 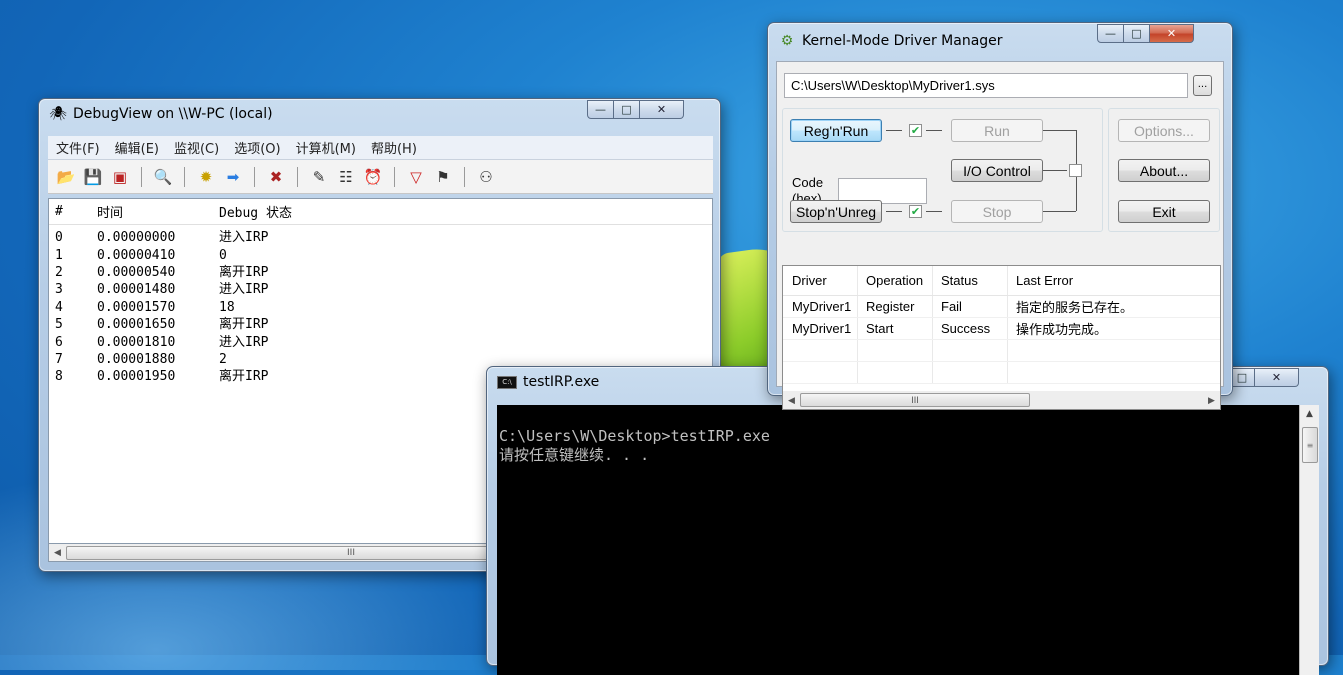 I want to click on exit-button: Exit, so click(x=1164, y=211).